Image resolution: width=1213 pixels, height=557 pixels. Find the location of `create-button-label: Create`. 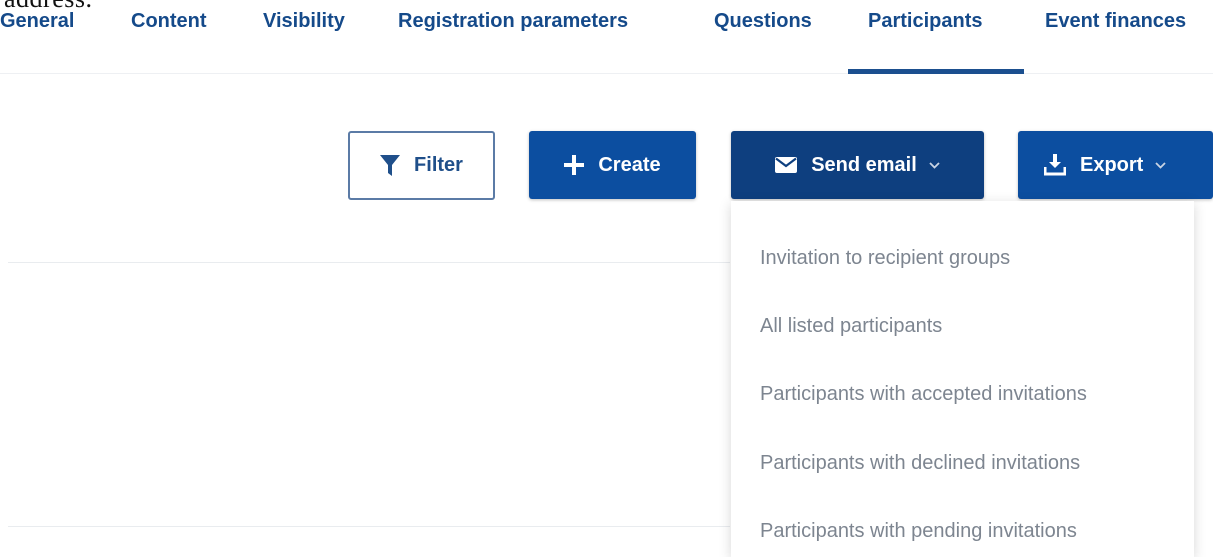

create-button-label: Create is located at coordinates (629, 164).